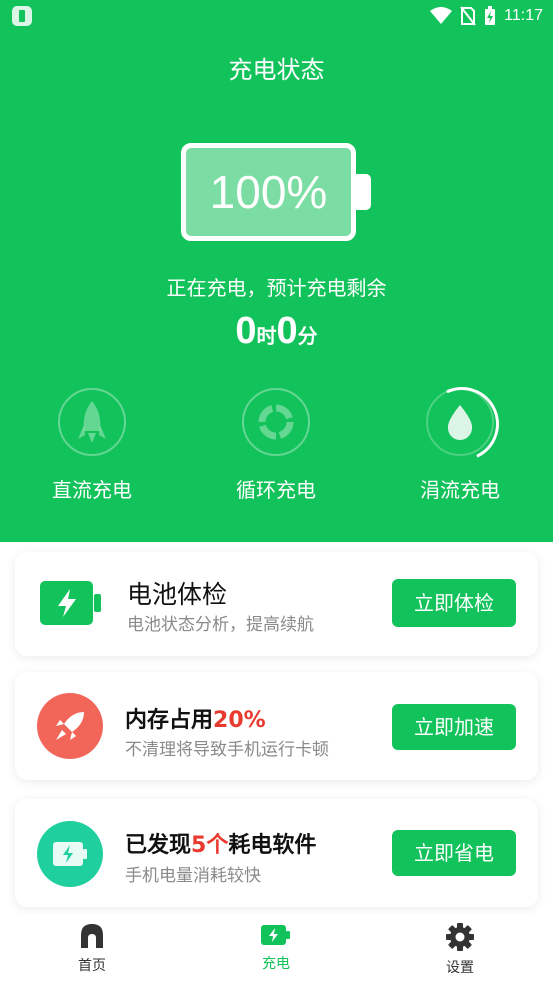 The height and width of the screenshot is (983, 553). I want to click on charging-icon, so click(275, 935).